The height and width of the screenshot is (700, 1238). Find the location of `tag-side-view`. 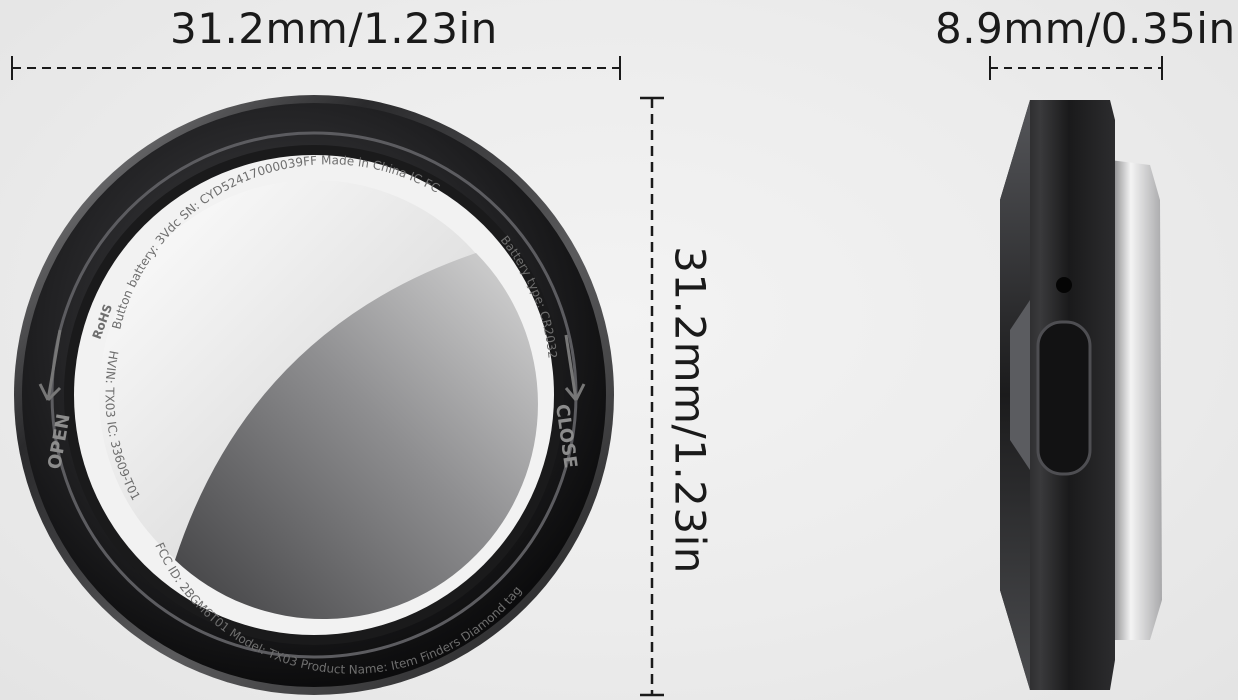

tag-side-view is located at coordinates (1081, 395).